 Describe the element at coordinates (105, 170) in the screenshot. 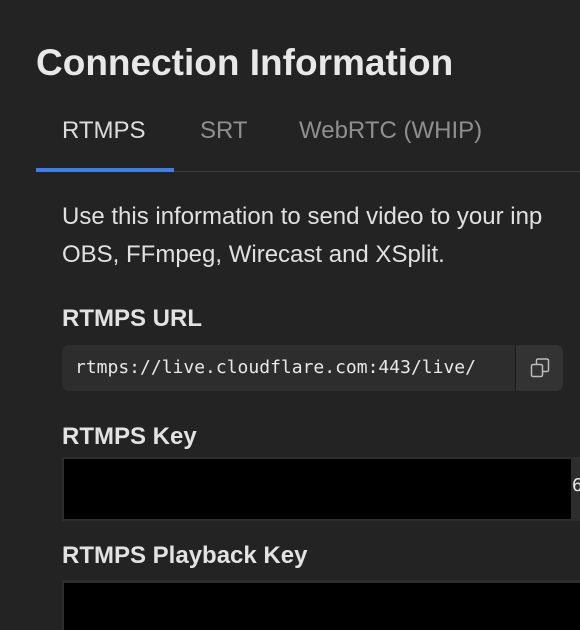

I see `active-tab-indicator` at that location.